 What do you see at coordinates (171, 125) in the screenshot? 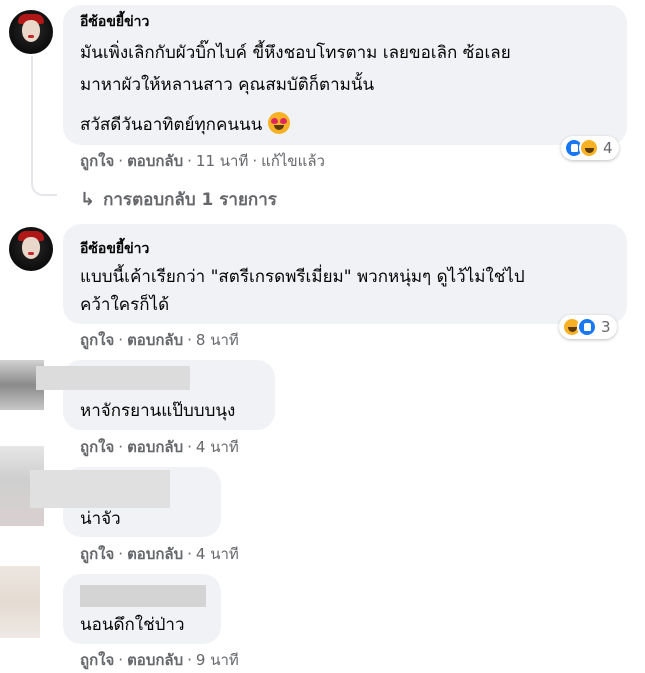
I see `comment-text: สวัสดีวันอาทิตย์ทุกคนนน` at bounding box center [171, 125].